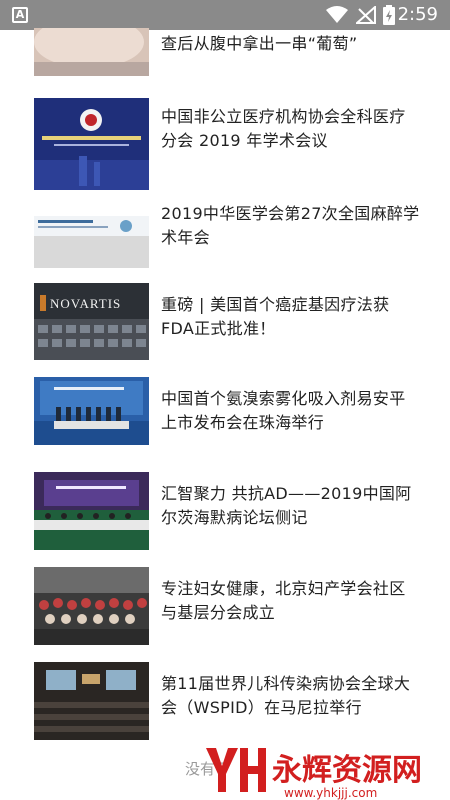  Describe the element at coordinates (91, 144) in the screenshot. I see `conference-banner-photo` at that location.